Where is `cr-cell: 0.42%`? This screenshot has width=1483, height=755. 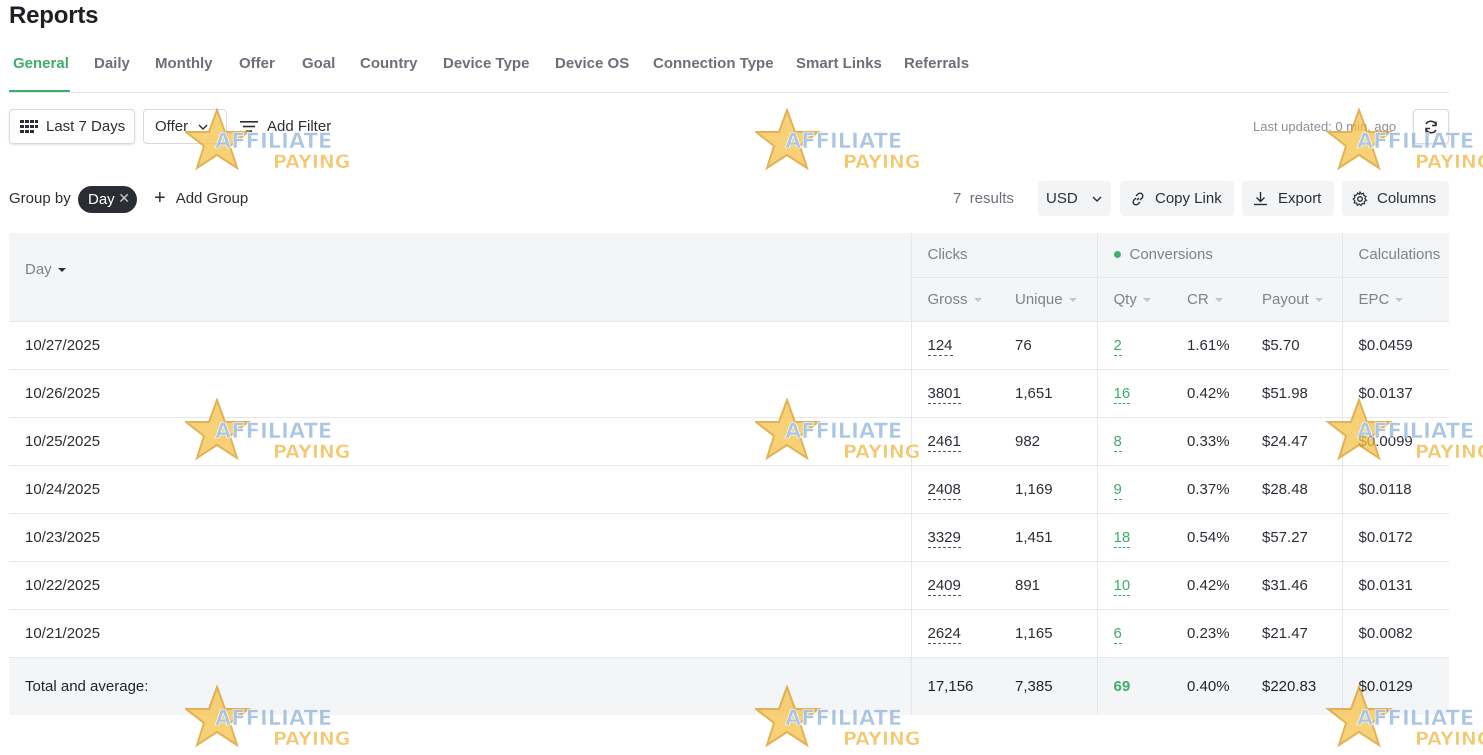
cr-cell: 0.42% is located at coordinates (1208, 392).